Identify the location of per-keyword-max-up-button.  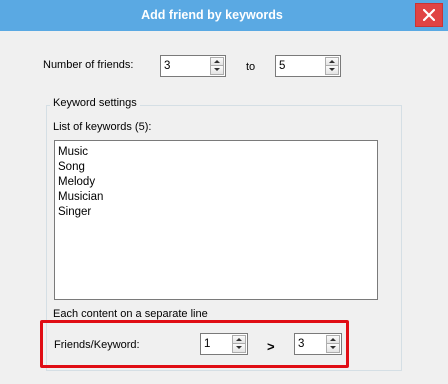
(333, 339).